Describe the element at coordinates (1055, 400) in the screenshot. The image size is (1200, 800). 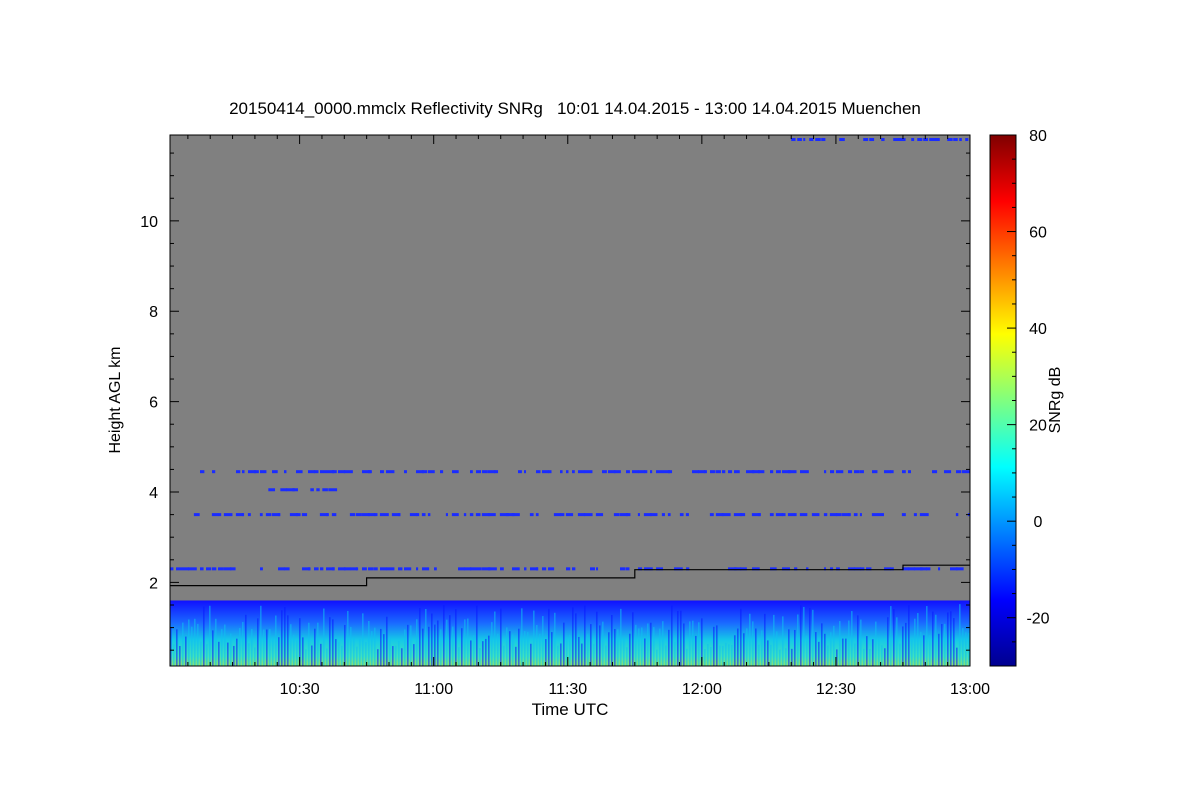
I see `colorbar-label: SNRg dB` at that location.